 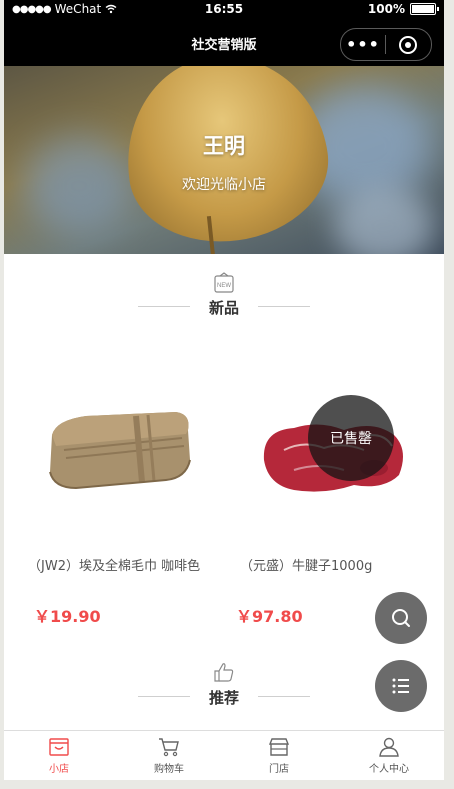 What do you see at coordinates (389, 747) in the screenshot?
I see `user-icon` at bounding box center [389, 747].